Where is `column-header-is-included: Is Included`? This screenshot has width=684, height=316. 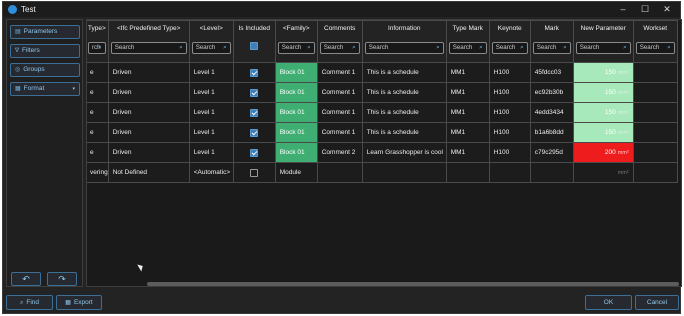 column-header-is-included: Is Included is located at coordinates (254, 41).